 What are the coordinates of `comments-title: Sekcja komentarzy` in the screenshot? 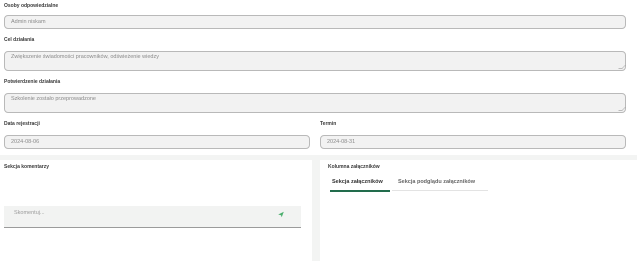 It's located at (27, 167).